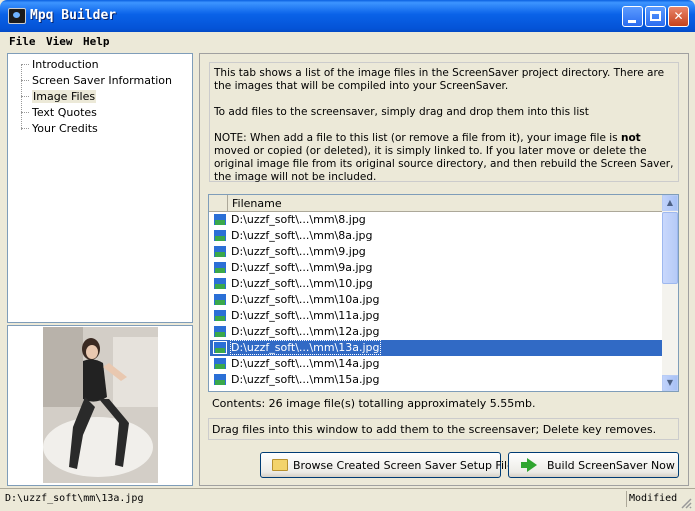  I want to click on file-name: D:\uzzf_soft\...\mm\12a.jpg, so click(305, 331).